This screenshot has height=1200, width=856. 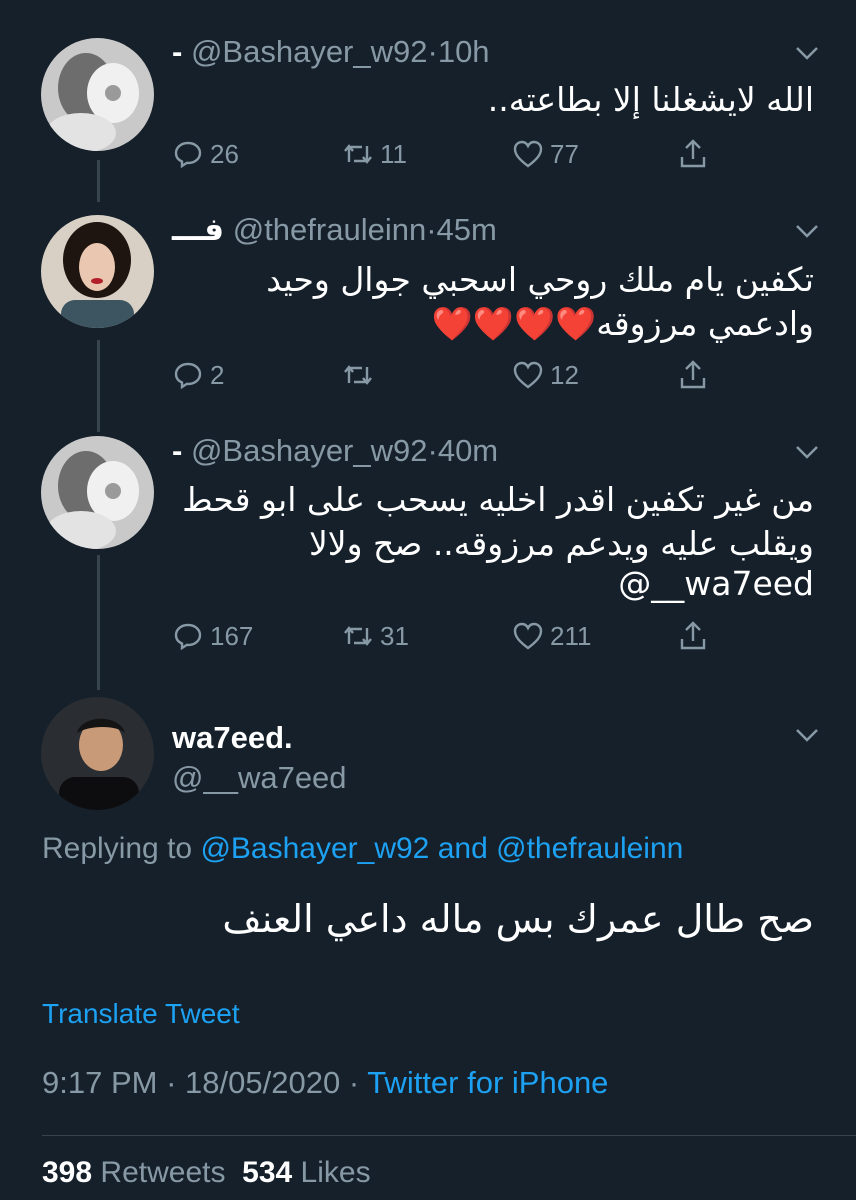 I want to click on tweet-date: 18/05/2020, so click(x=263, y=1082).